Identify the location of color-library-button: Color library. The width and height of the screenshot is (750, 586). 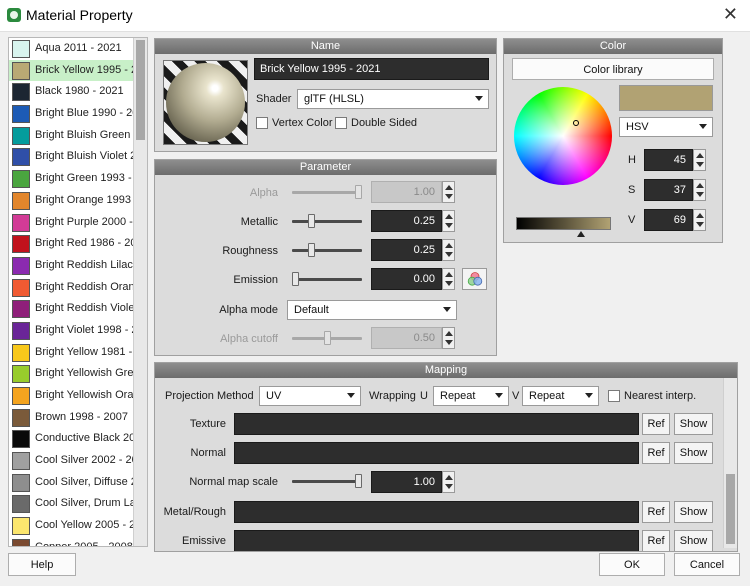
(613, 69).